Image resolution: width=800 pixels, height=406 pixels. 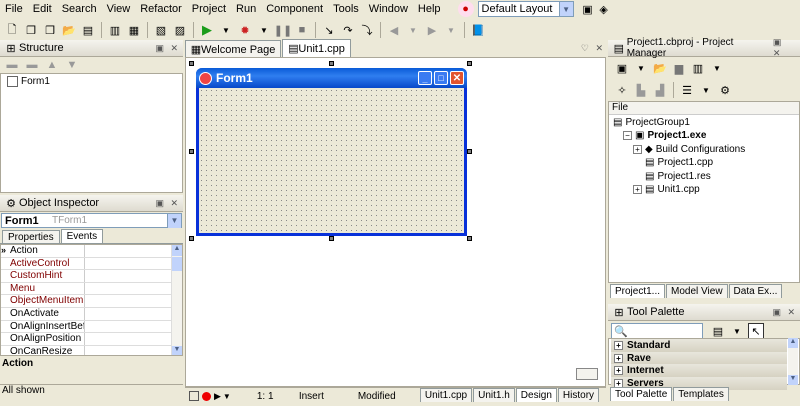 What do you see at coordinates (79, 9) in the screenshot?
I see `menu-search: Search` at bounding box center [79, 9].